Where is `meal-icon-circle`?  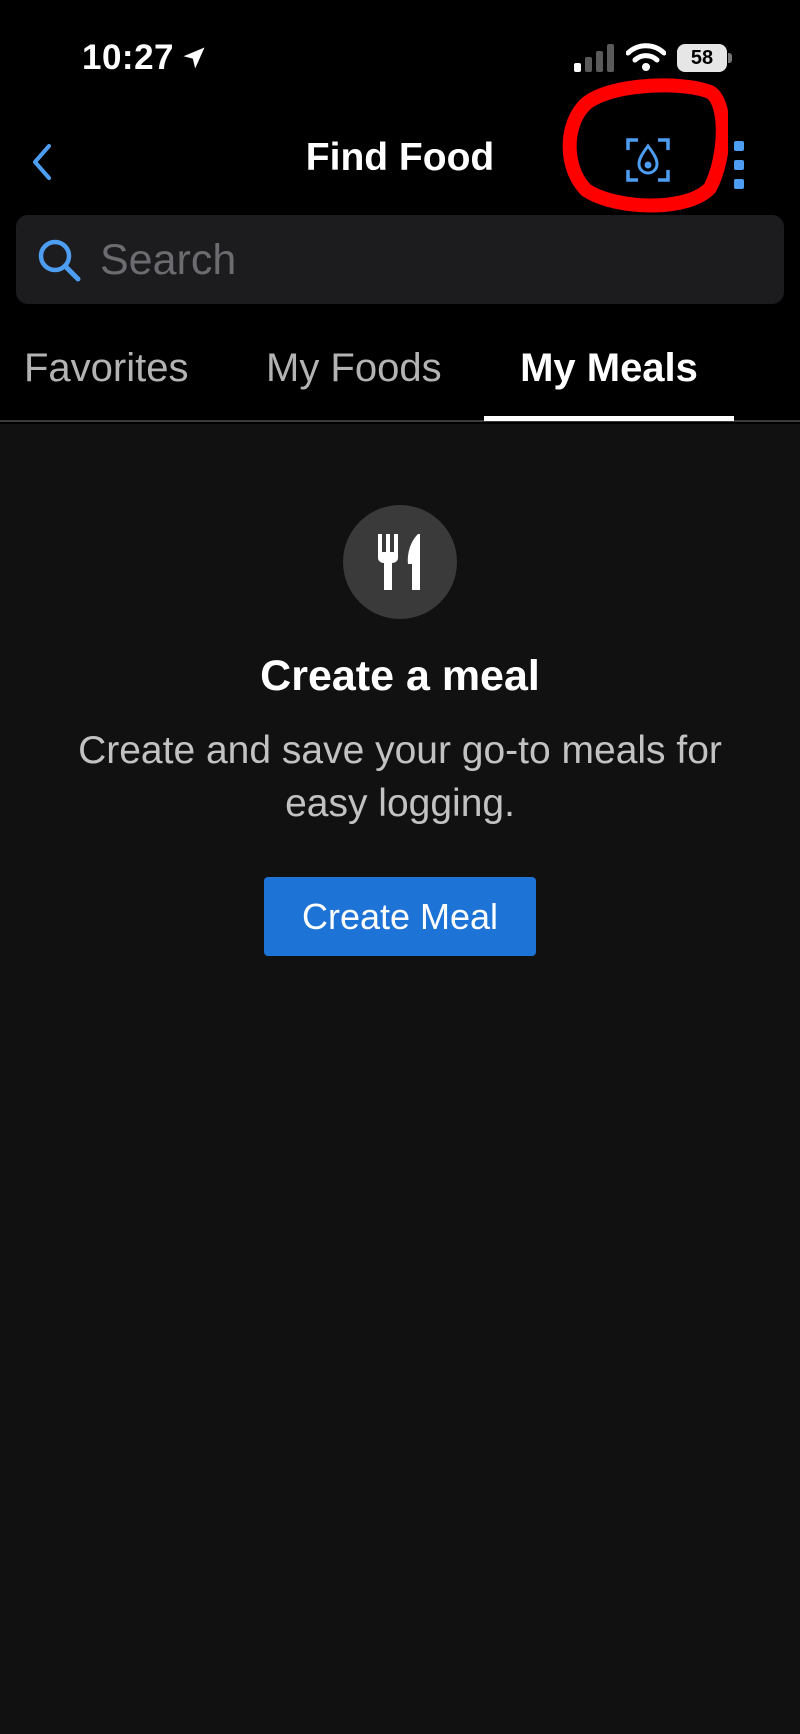 meal-icon-circle is located at coordinates (400, 562).